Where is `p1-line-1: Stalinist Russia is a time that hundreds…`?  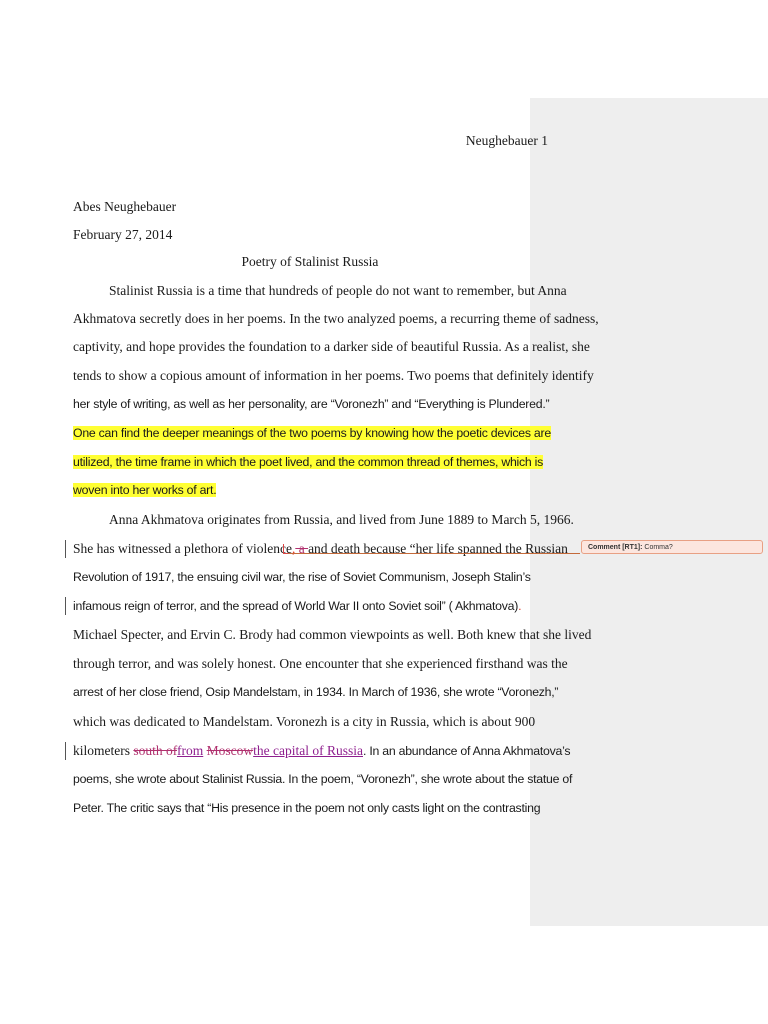 p1-line-1: Stalinist Russia is a time that hundreds… is located at coordinates (338, 290).